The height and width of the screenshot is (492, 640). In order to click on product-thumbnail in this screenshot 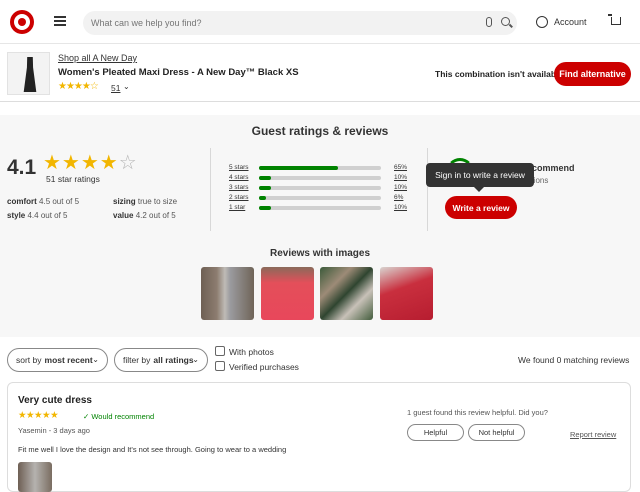, I will do `click(28, 73)`.